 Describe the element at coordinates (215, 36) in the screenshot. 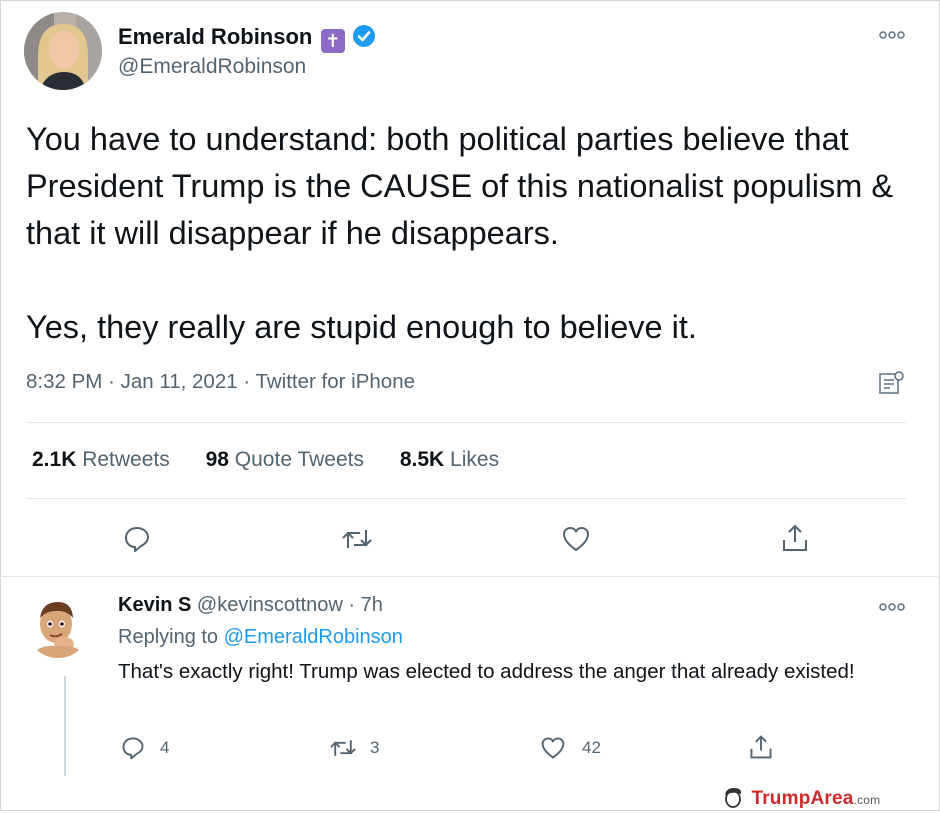

I see `author-name: Emerald Robinson` at that location.